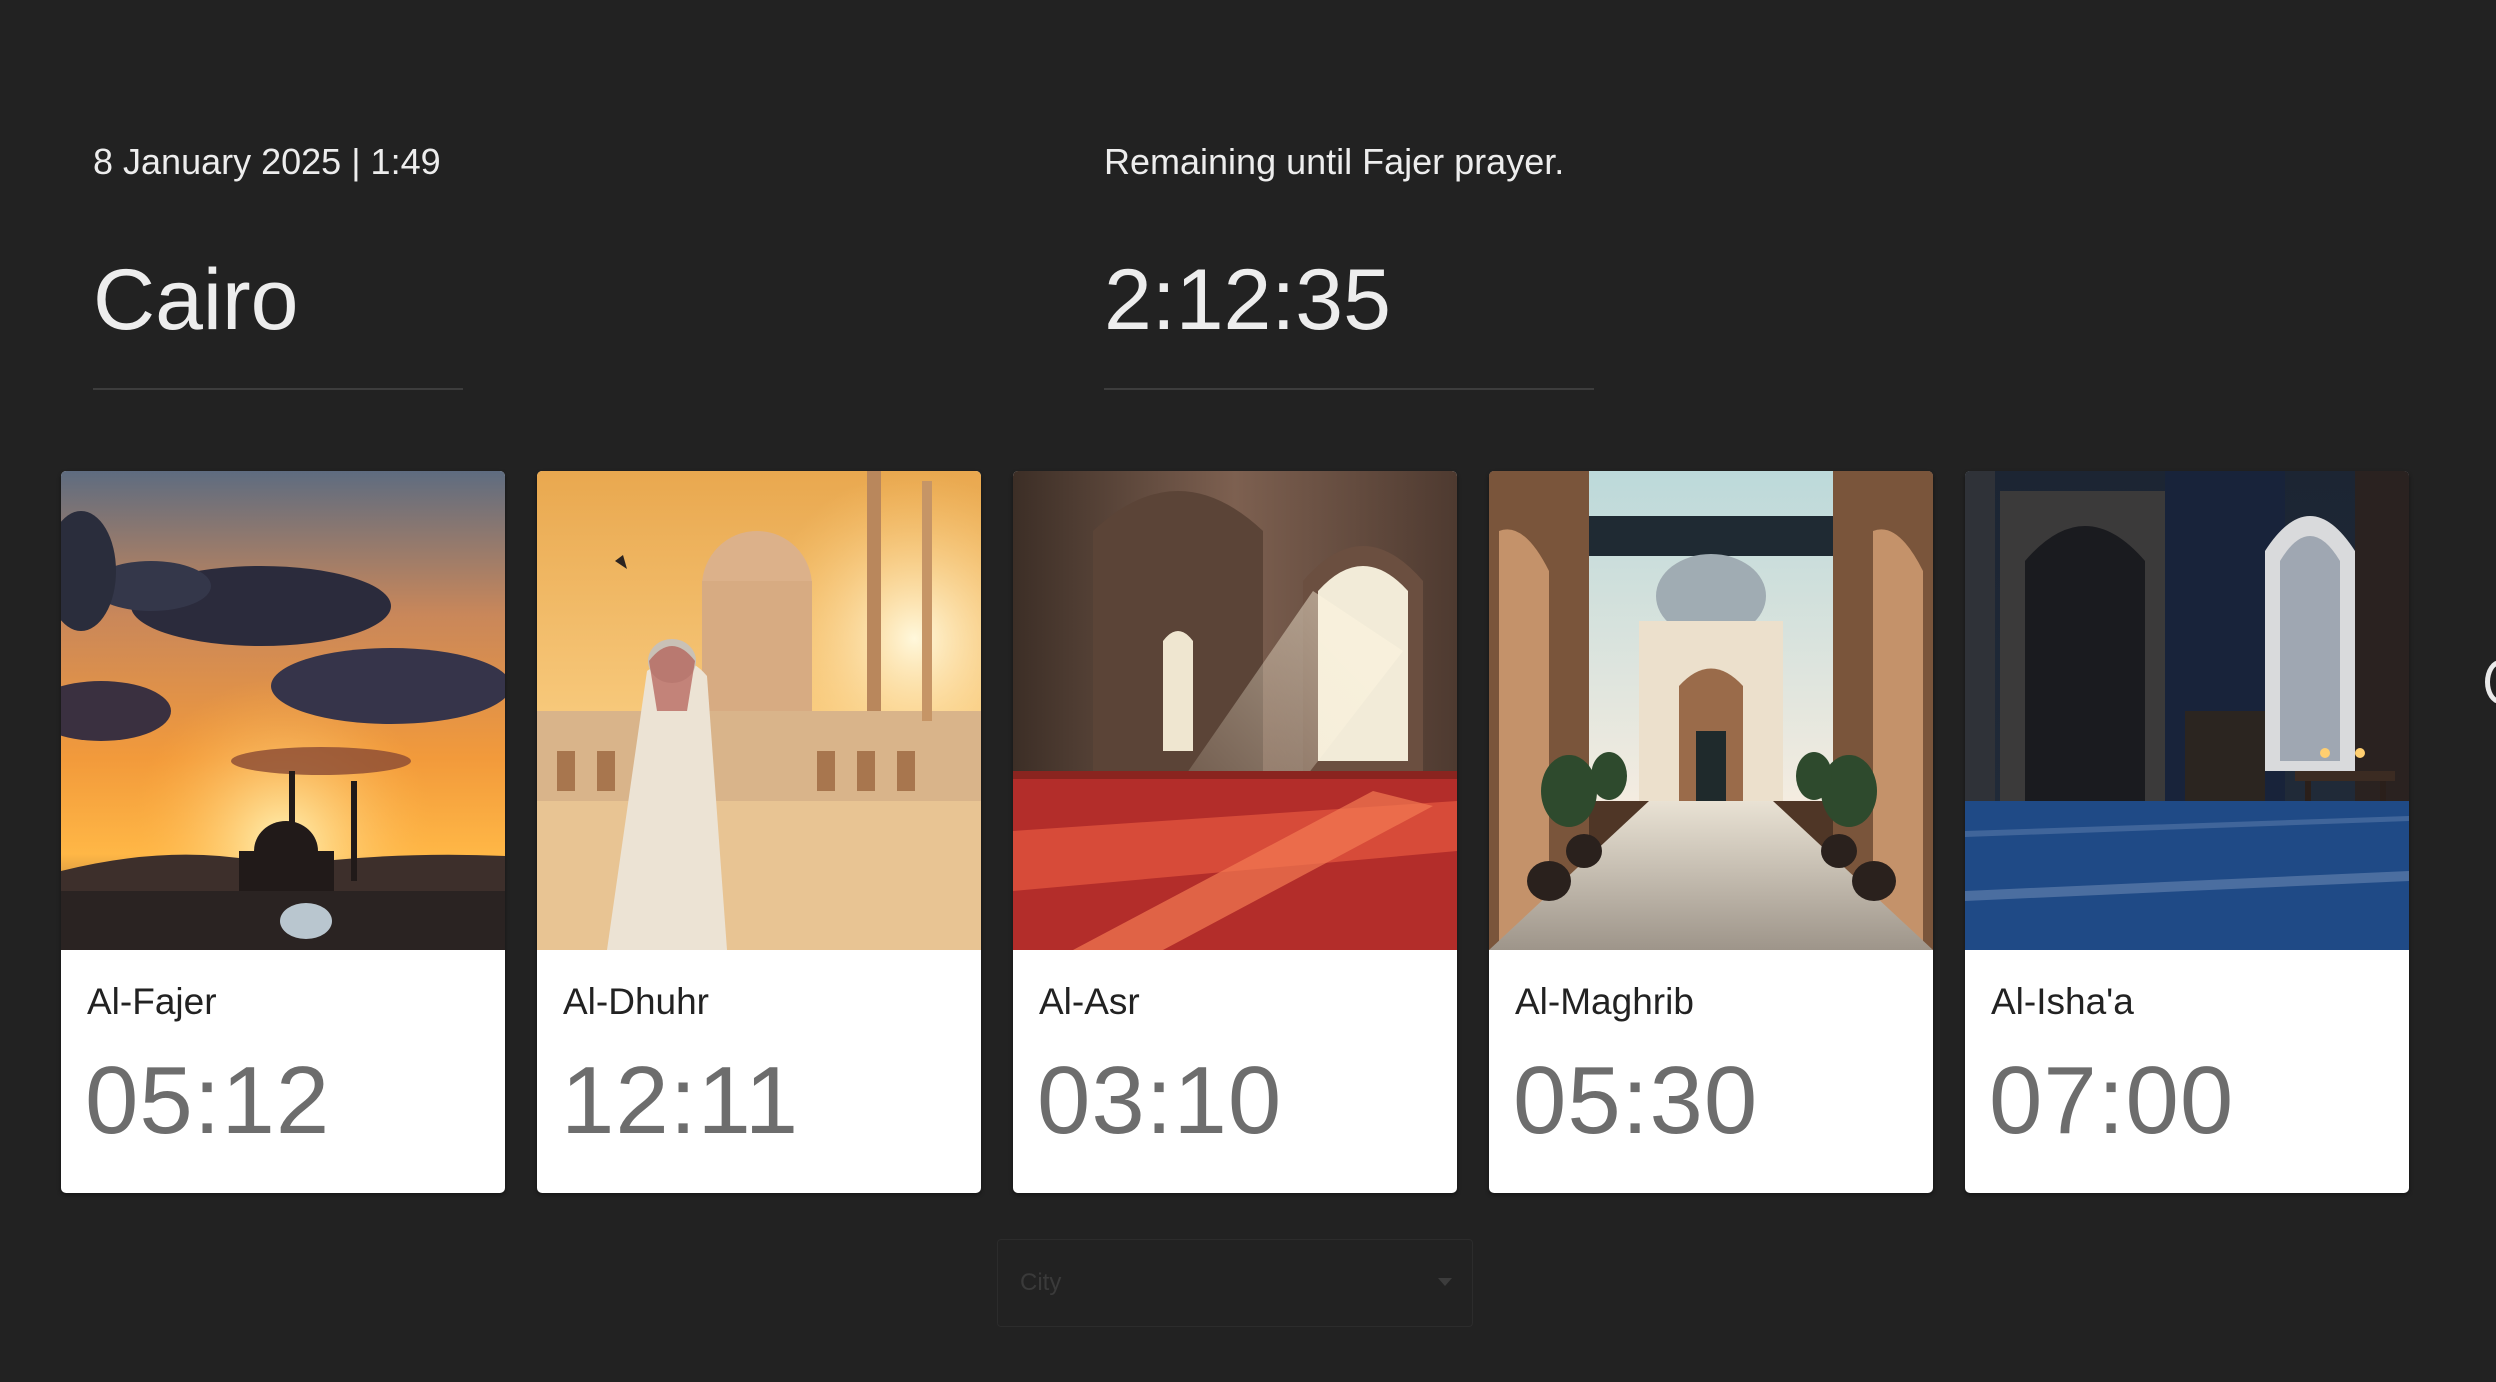 This screenshot has width=2496, height=1382. What do you see at coordinates (278, 389) in the screenshot?
I see `location-divider` at bounding box center [278, 389].